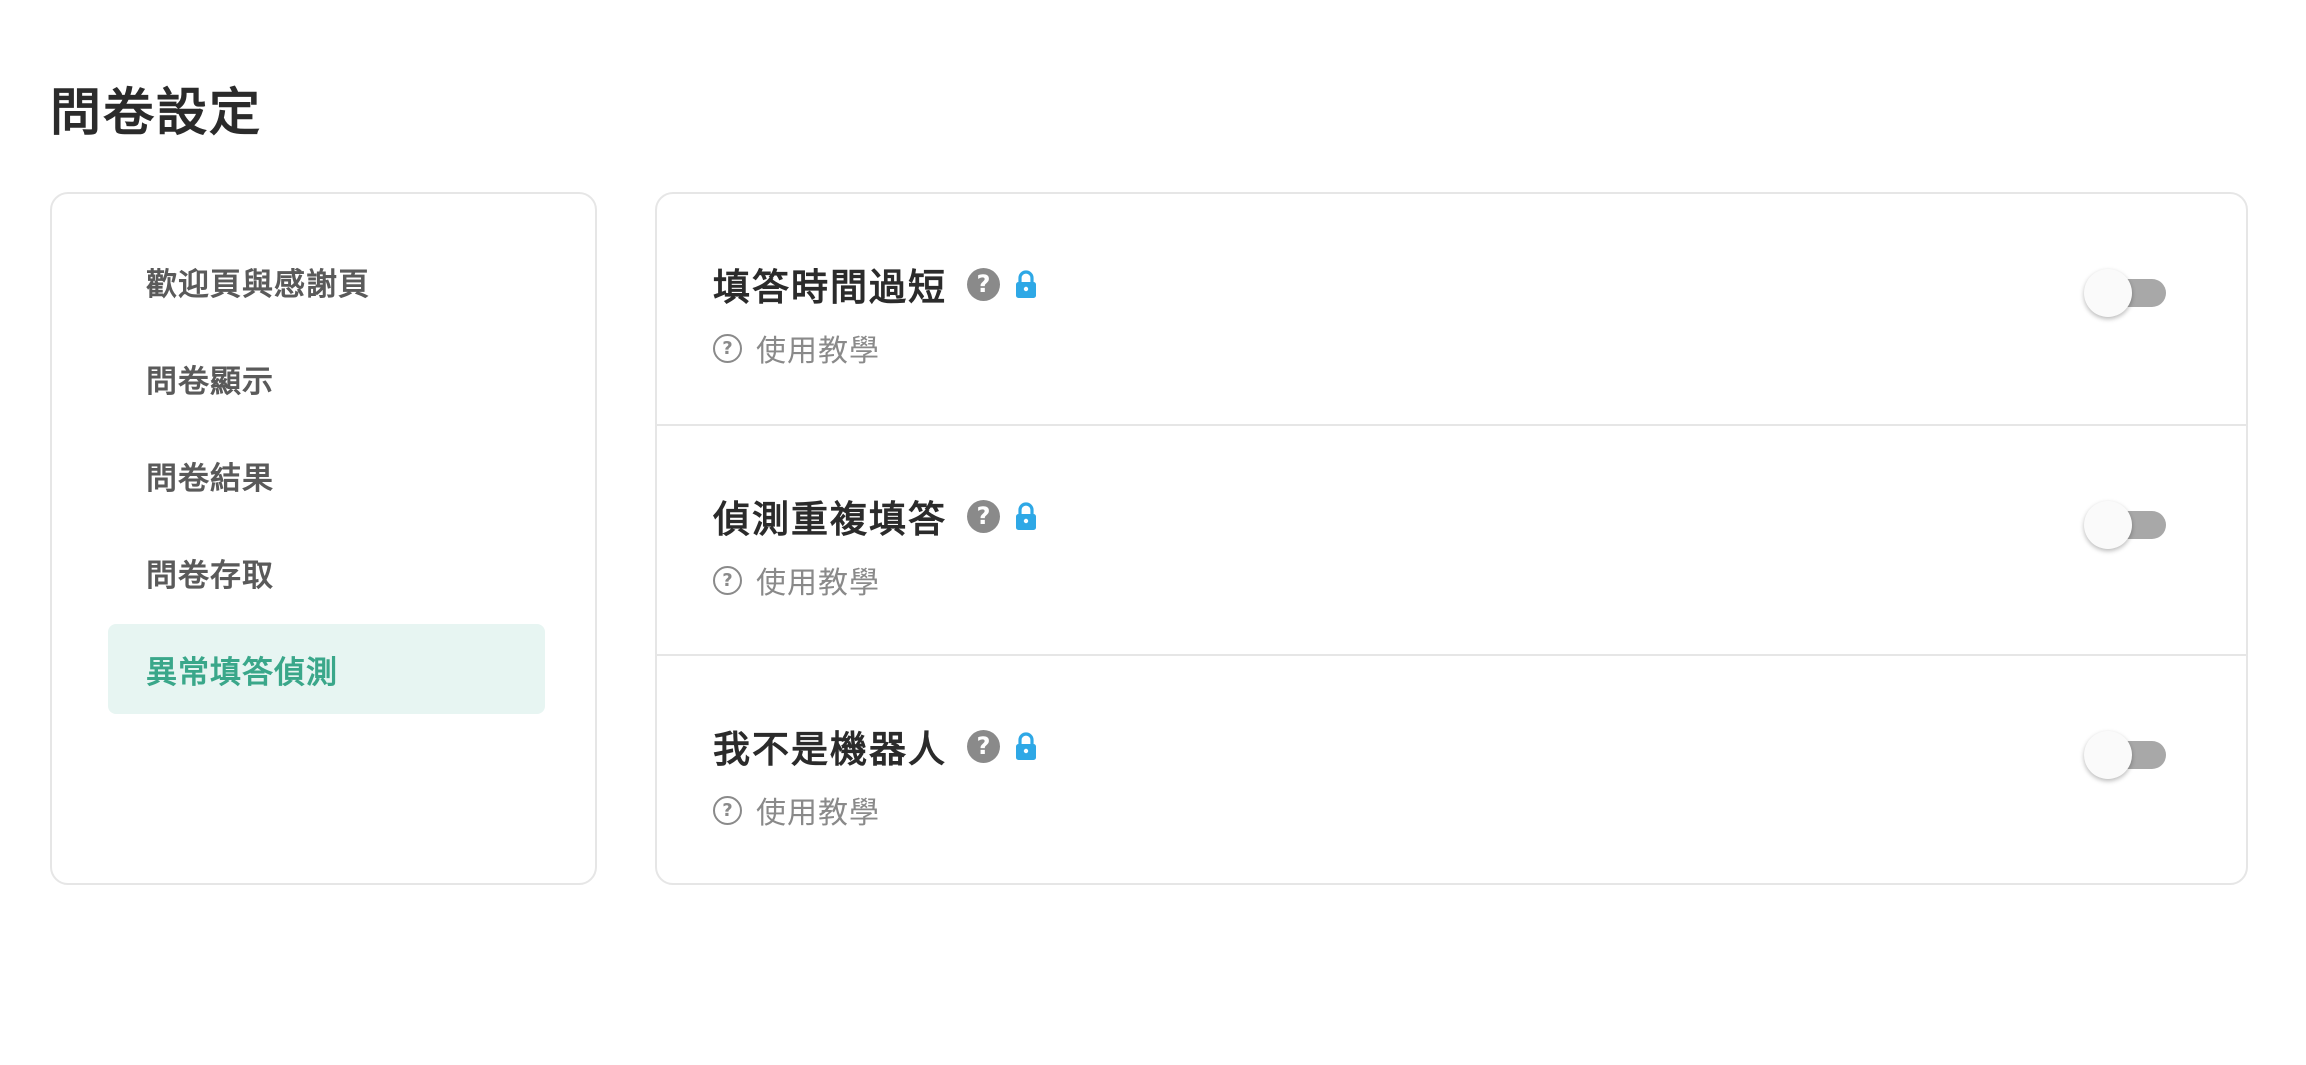 This screenshot has height=1065, width=2306. I want to click on setting-title: 我不是機器人, so click(830, 749).